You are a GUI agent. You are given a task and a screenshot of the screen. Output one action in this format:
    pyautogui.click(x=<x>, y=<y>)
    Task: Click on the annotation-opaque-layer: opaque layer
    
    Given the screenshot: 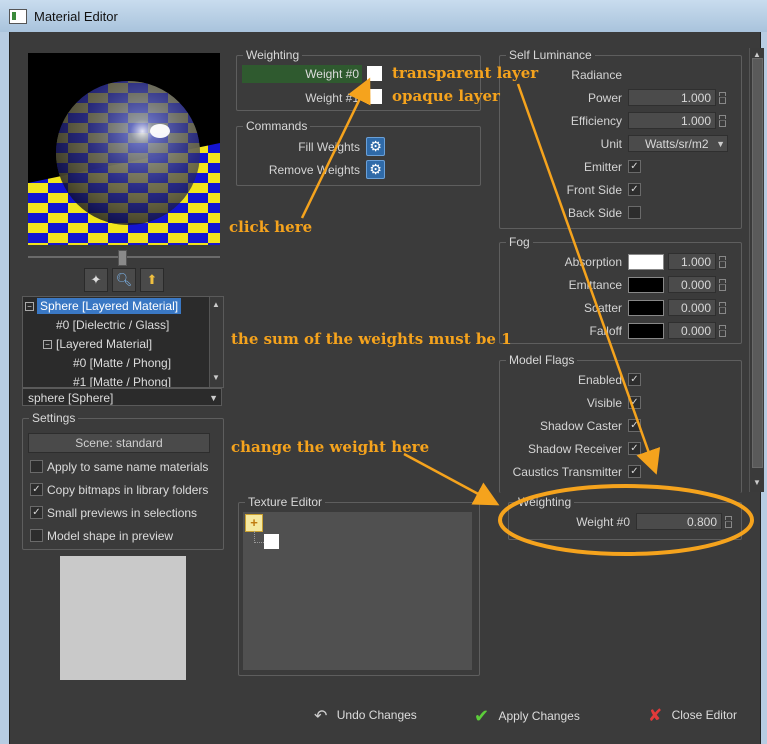 What is the action you would take?
    pyautogui.click(x=446, y=96)
    